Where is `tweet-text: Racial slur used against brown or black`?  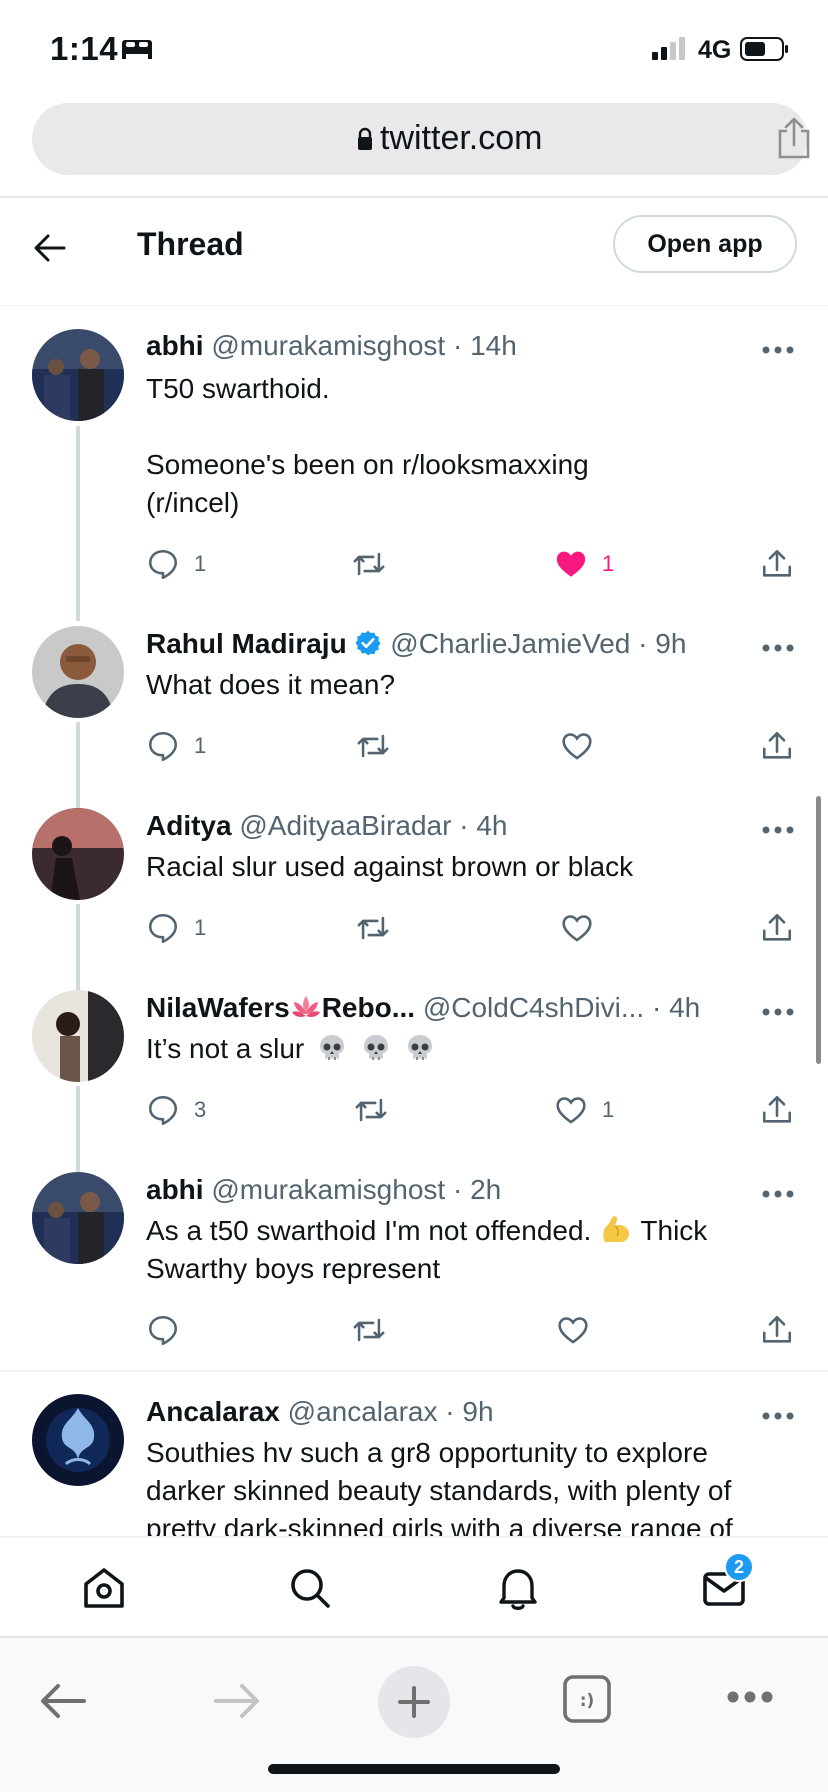
tweet-text: Racial slur used against brown or black is located at coordinates (390, 866).